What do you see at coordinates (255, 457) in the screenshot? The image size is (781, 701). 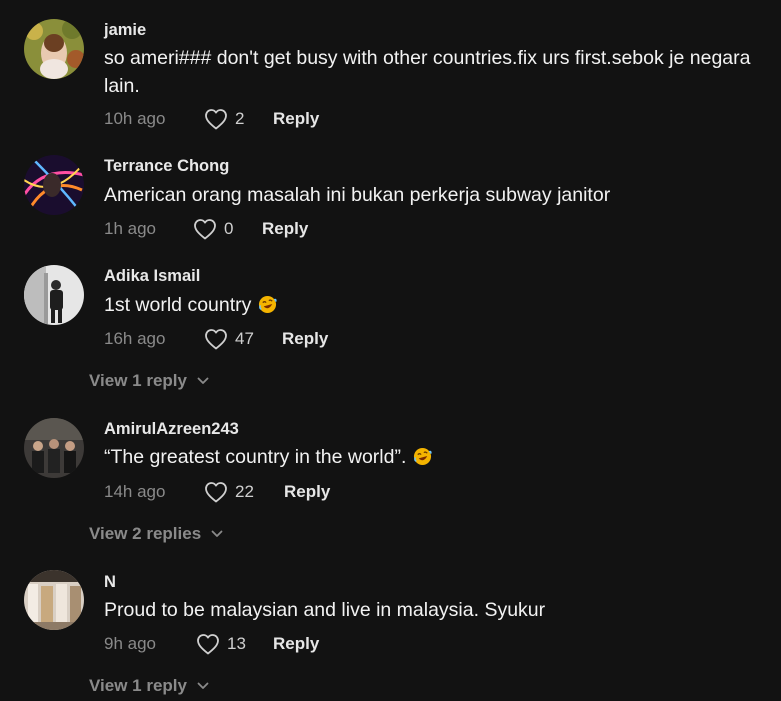 I see `comment-text-content: “The greatest country in the world”.` at bounding box center [255, 457].